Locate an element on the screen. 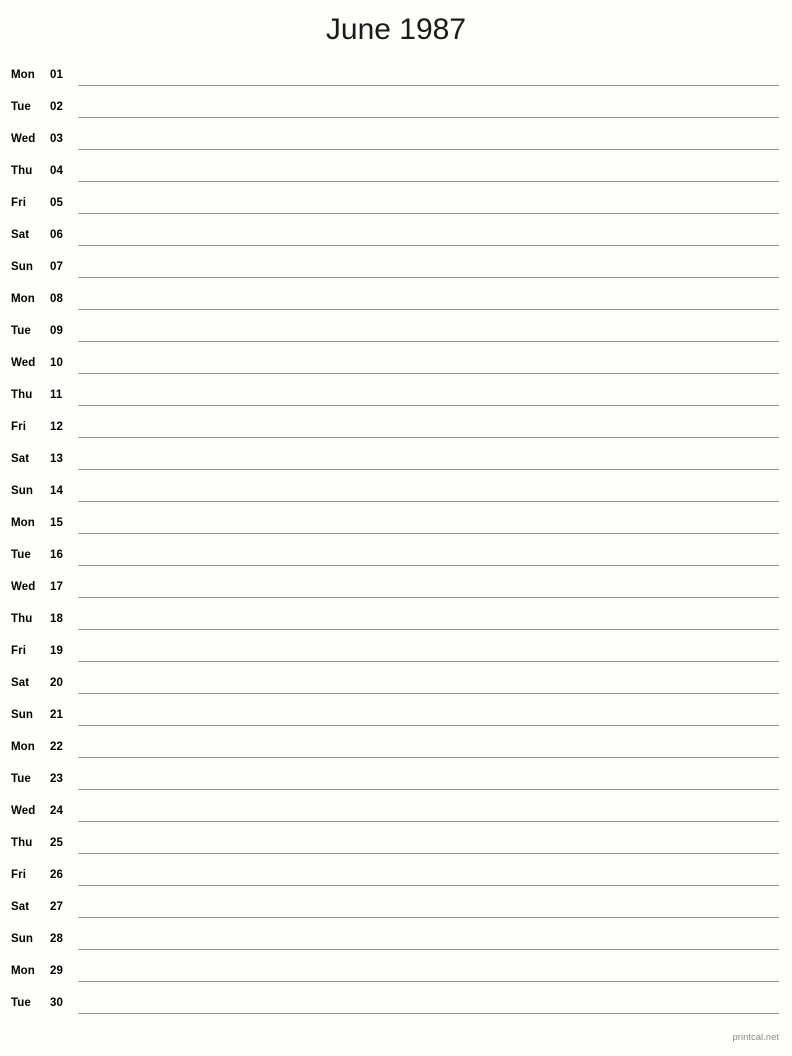 This screenshot has height=1056, width=792. day-number: 09 is located at coordinates (56, 331).